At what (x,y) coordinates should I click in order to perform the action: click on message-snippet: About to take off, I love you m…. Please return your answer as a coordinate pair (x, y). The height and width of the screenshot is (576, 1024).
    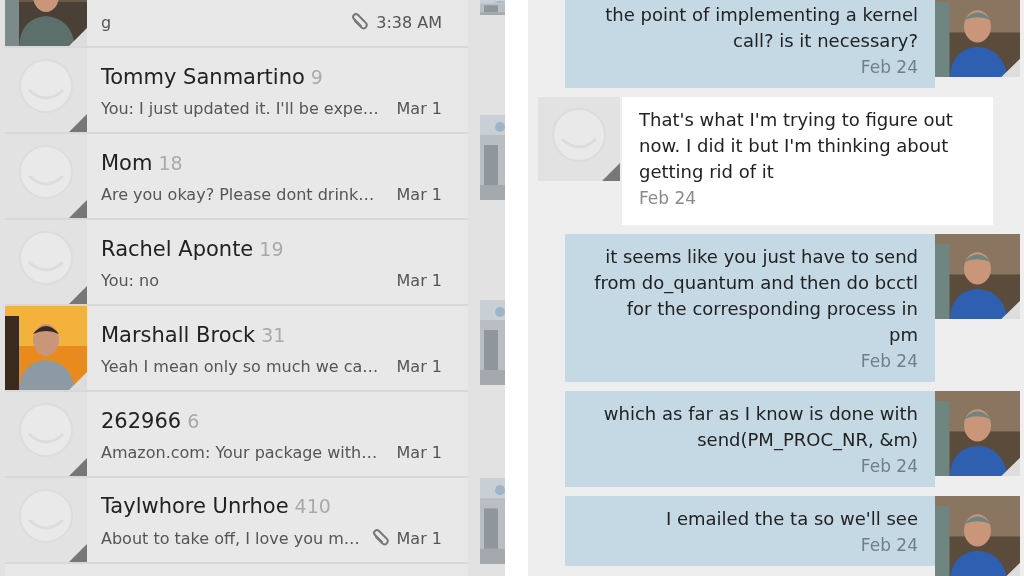
    Looking at the image, I should click on (231, 538).